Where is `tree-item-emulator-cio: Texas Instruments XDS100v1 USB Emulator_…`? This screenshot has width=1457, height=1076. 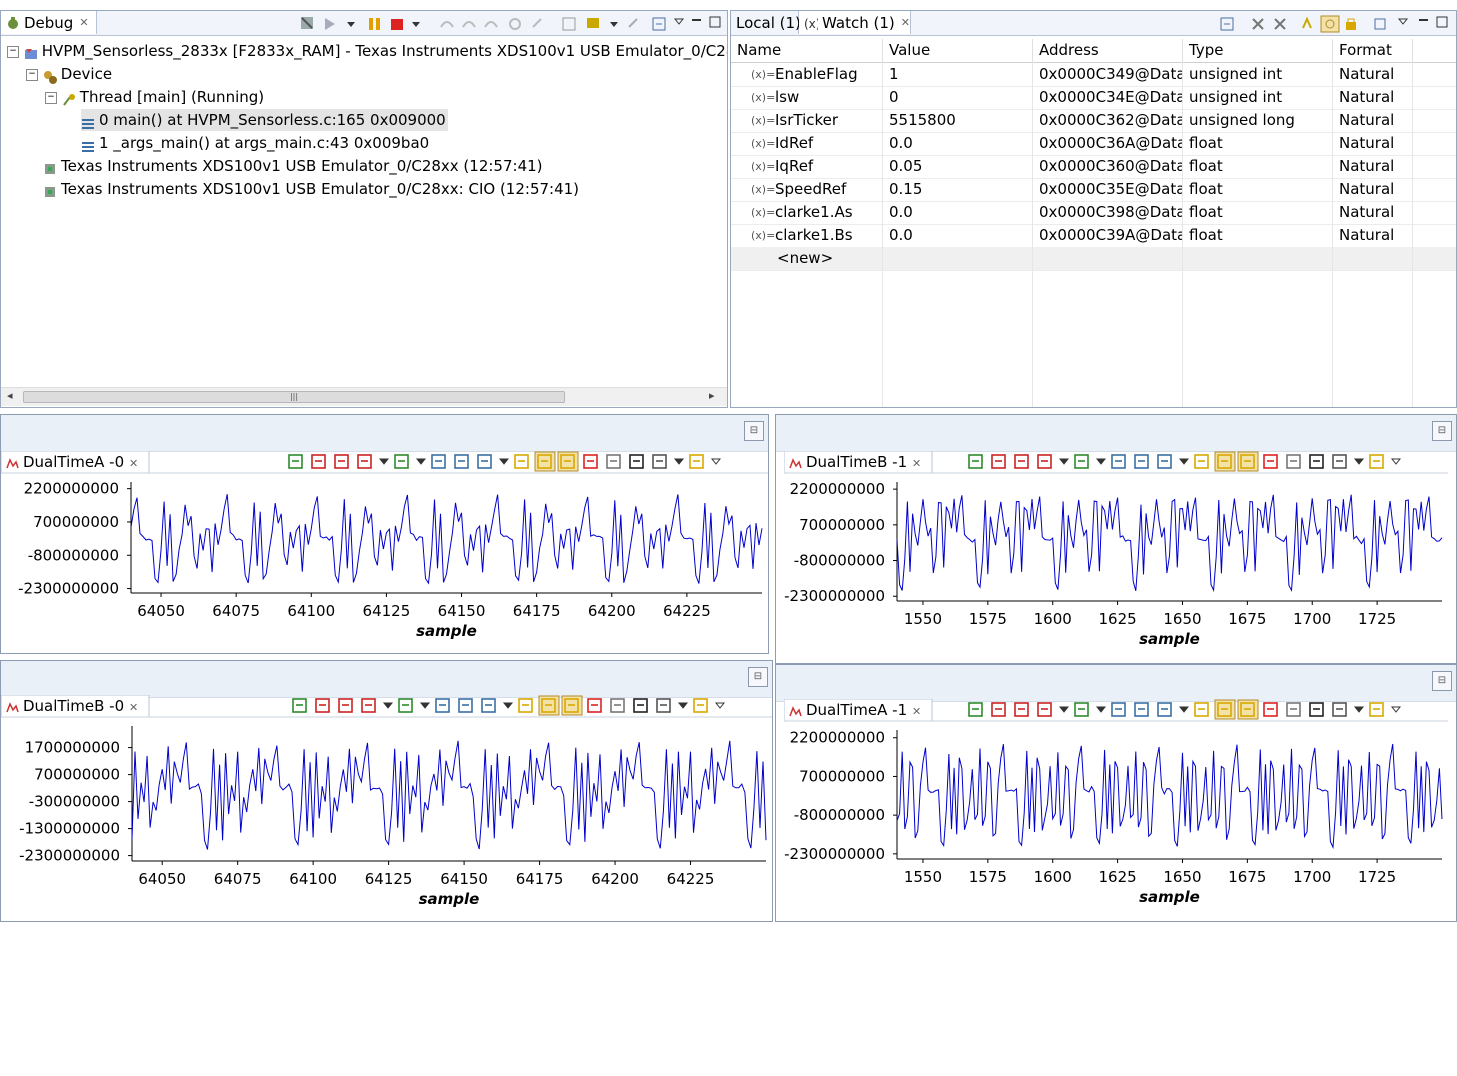
tree-item-emulator-cio: Texas Instruments XDS100v1 USB Emulator_… is located at coordinates (311, 189).